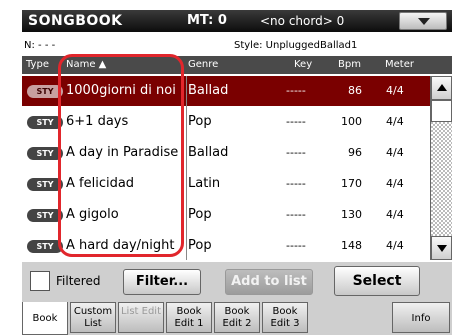  I want to click on page-menu-button, so click(423, 21).